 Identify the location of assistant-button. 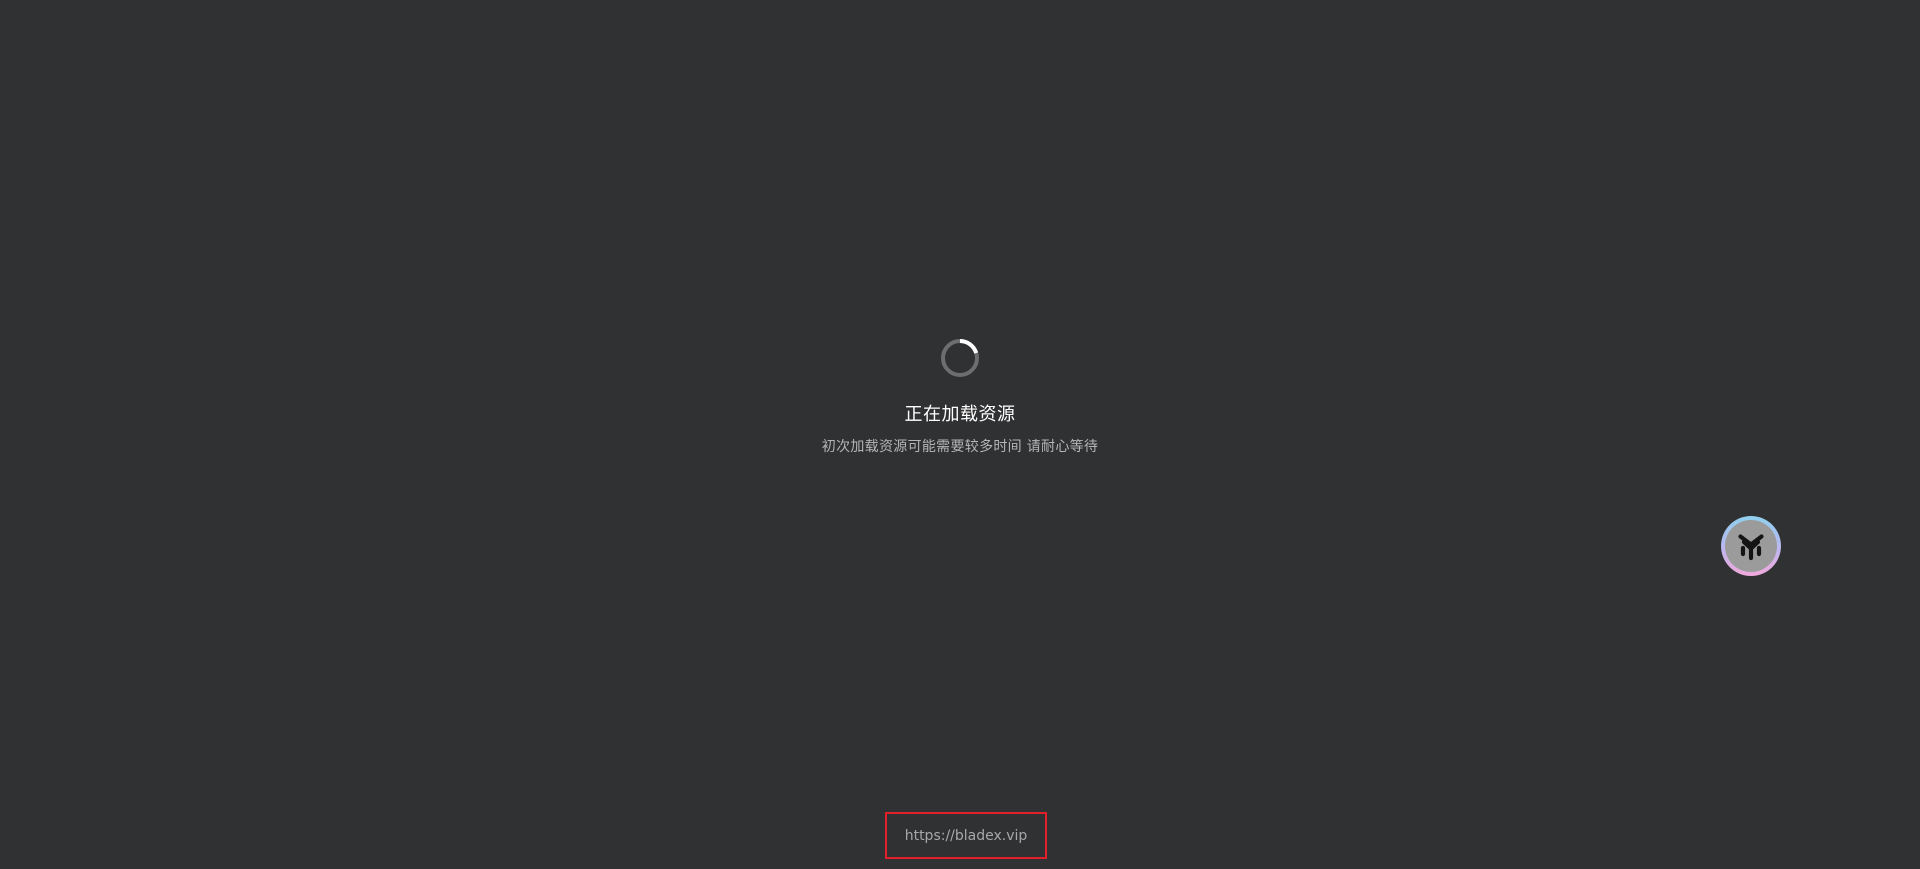
(1751, 546).